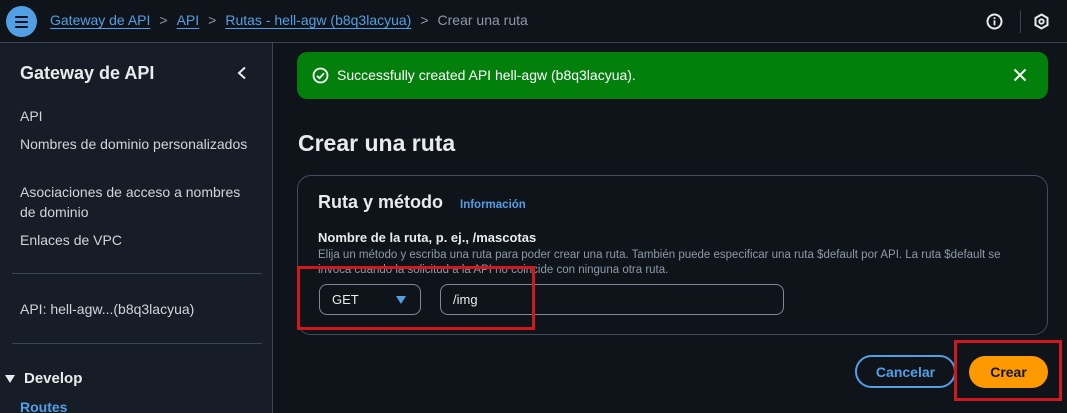 The width and height of the screenshot is (1067, 413). I want to click on info-icon, so click(994, 21).